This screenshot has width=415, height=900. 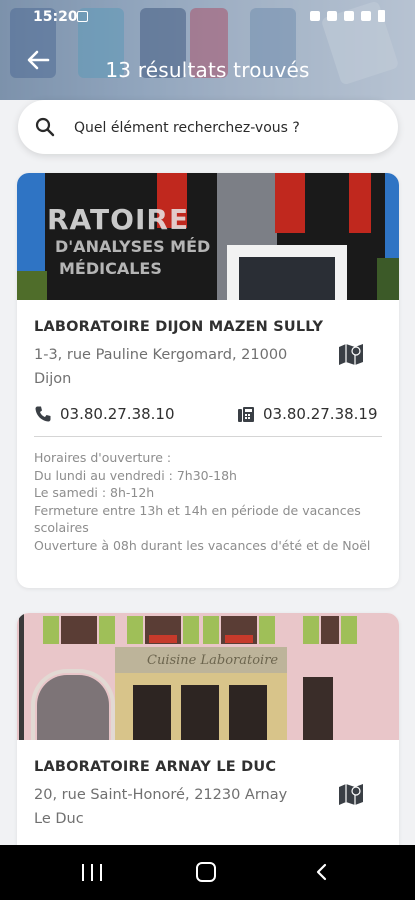 I want to click on signal-icon, so click(x=366, y=16).